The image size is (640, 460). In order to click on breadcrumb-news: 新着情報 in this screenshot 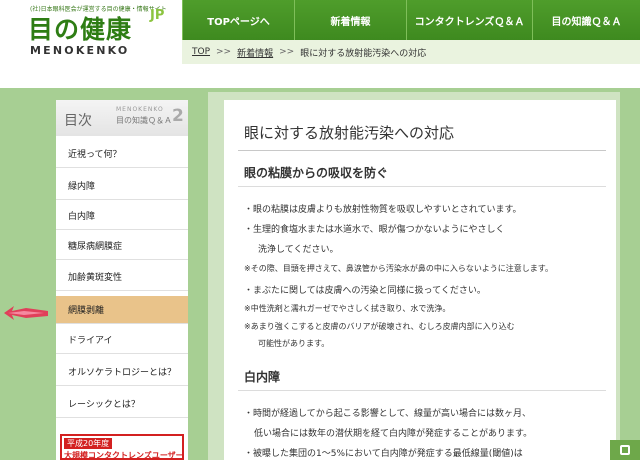, I will do `click(255, 52)`.